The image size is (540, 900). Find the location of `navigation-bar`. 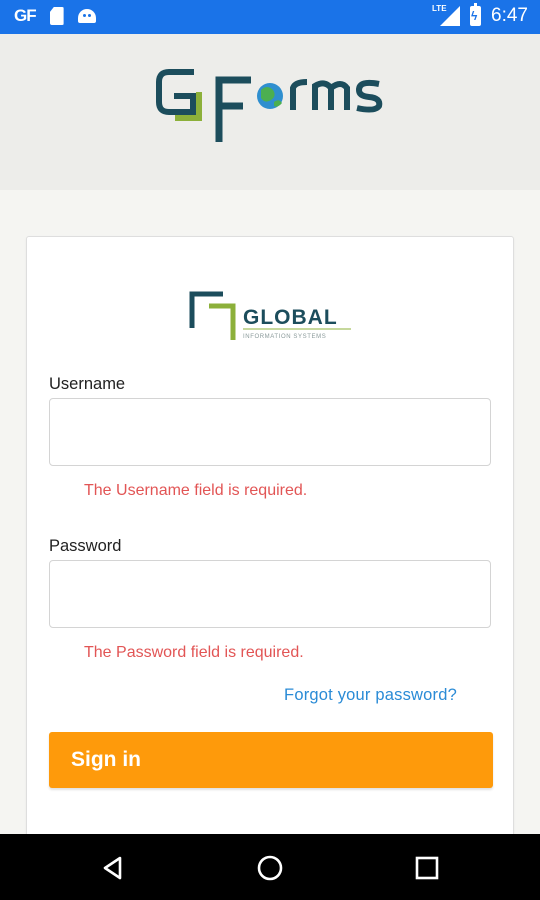

navigation-bar is located at coordinates (270, 867).